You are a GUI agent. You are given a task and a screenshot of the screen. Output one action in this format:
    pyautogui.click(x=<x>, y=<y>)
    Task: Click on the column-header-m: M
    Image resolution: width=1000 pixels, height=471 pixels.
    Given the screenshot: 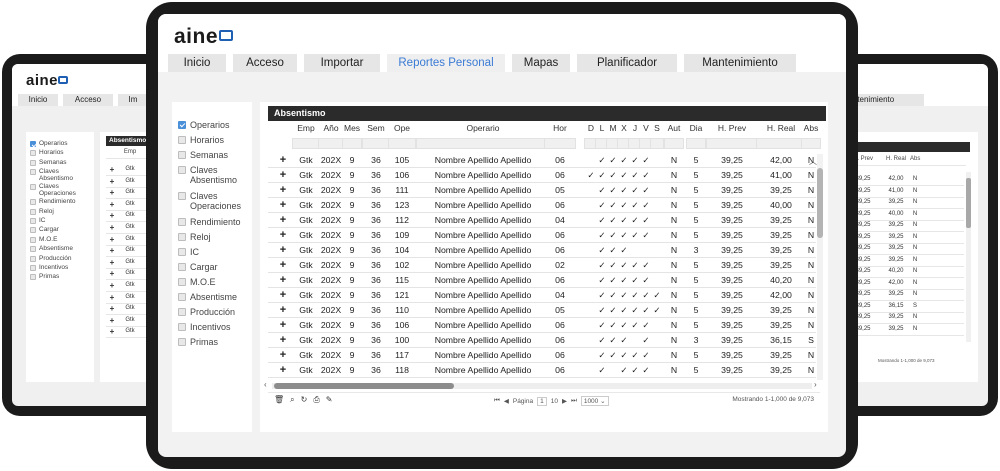 What is the action you would take?
    pyautogui.click(x=613, y=128)
    